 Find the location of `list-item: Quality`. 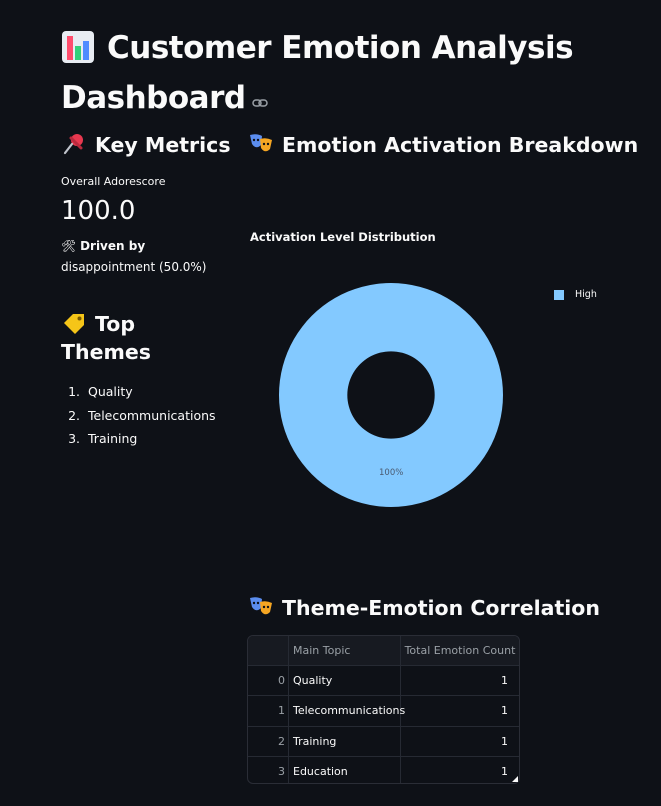

list-item: Quality is located at coordinates (157, 392).